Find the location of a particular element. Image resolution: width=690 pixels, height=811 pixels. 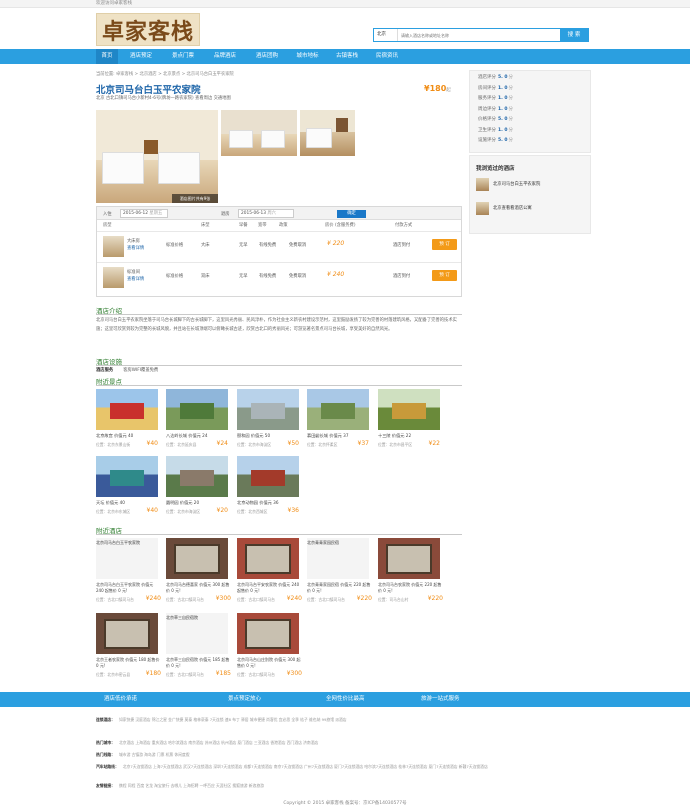

footer-links: 城市游 古镇游 海岛游 门票 机票 休闲度假 is located at coordinates (154, 754).